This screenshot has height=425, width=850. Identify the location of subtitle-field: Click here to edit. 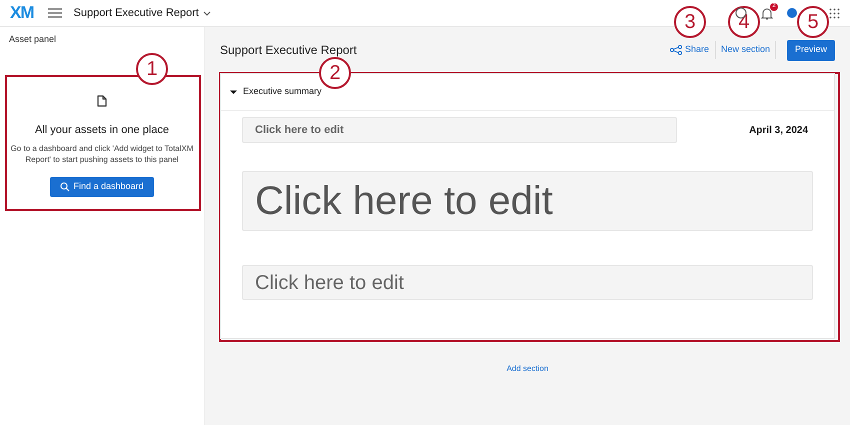
(459, 130).